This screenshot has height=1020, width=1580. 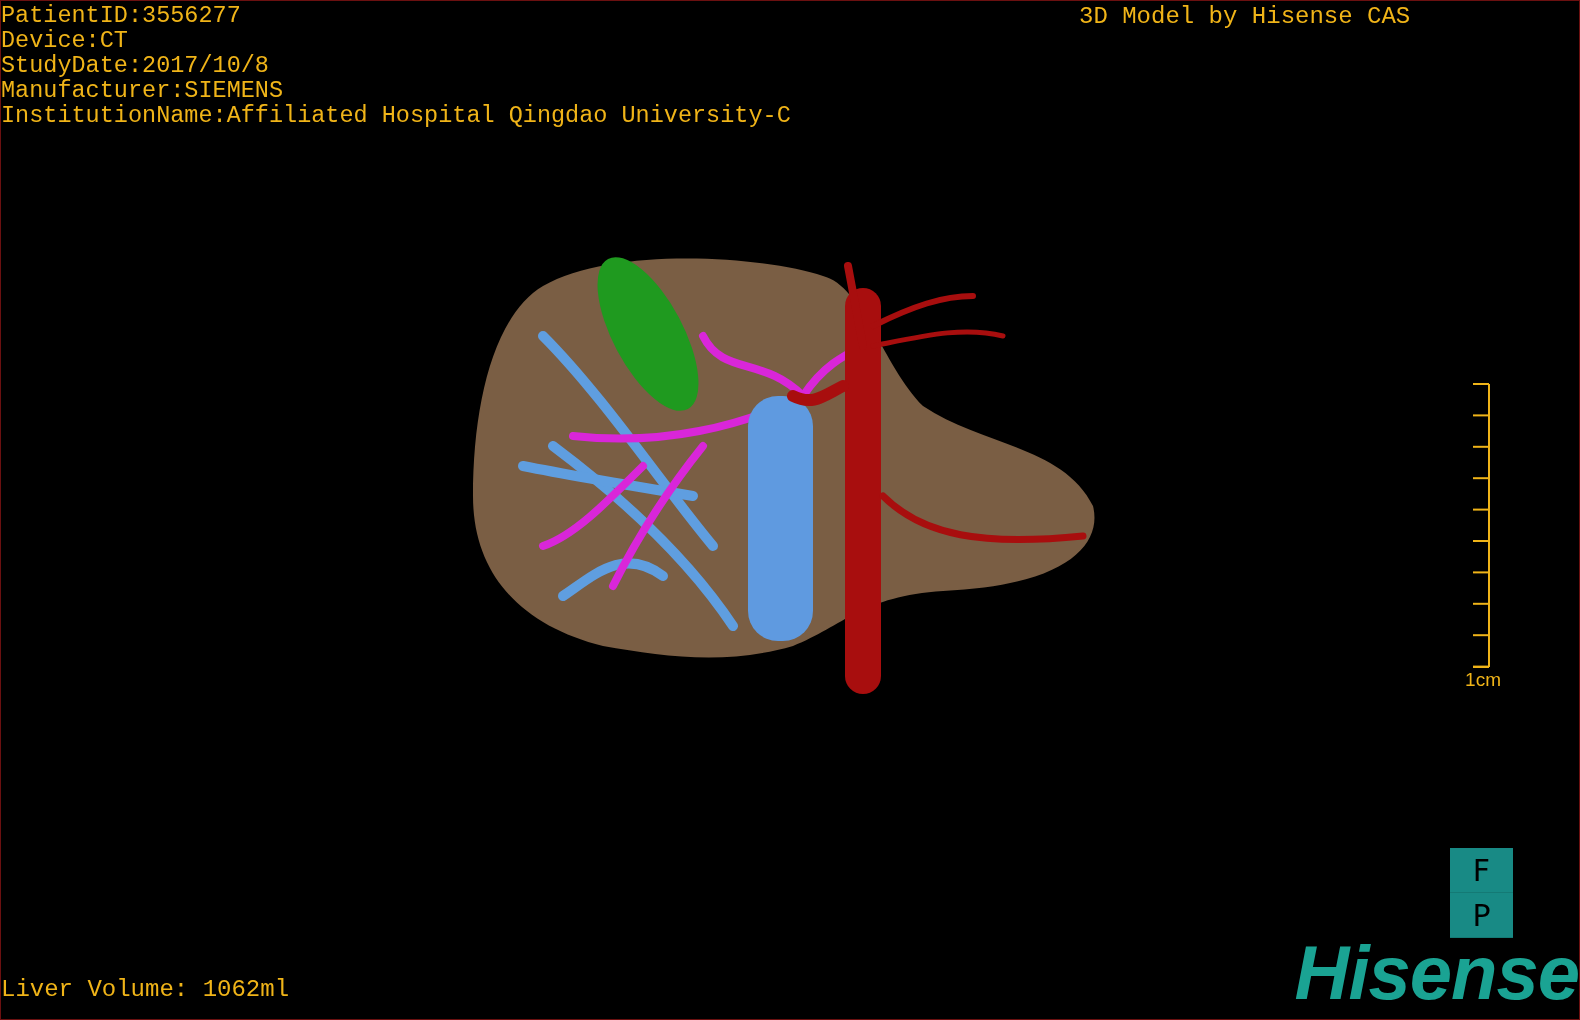 I want to click on study-info-text: Manufacturer:SIEMENS, so click(x=143, y=90).